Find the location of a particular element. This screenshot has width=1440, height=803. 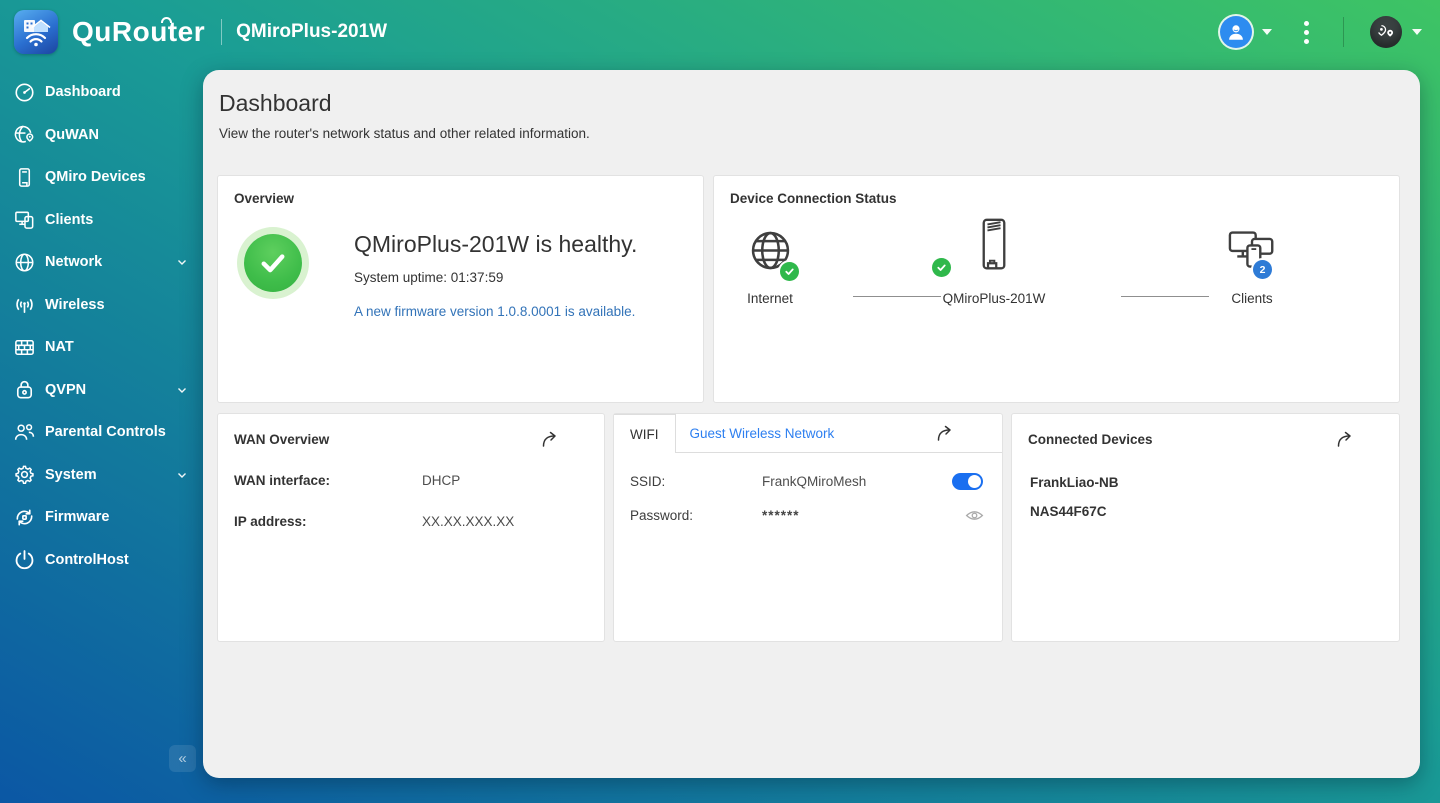

system-uptime-text: System uptime: 01:37:59 is located at coordinates (429, 277).